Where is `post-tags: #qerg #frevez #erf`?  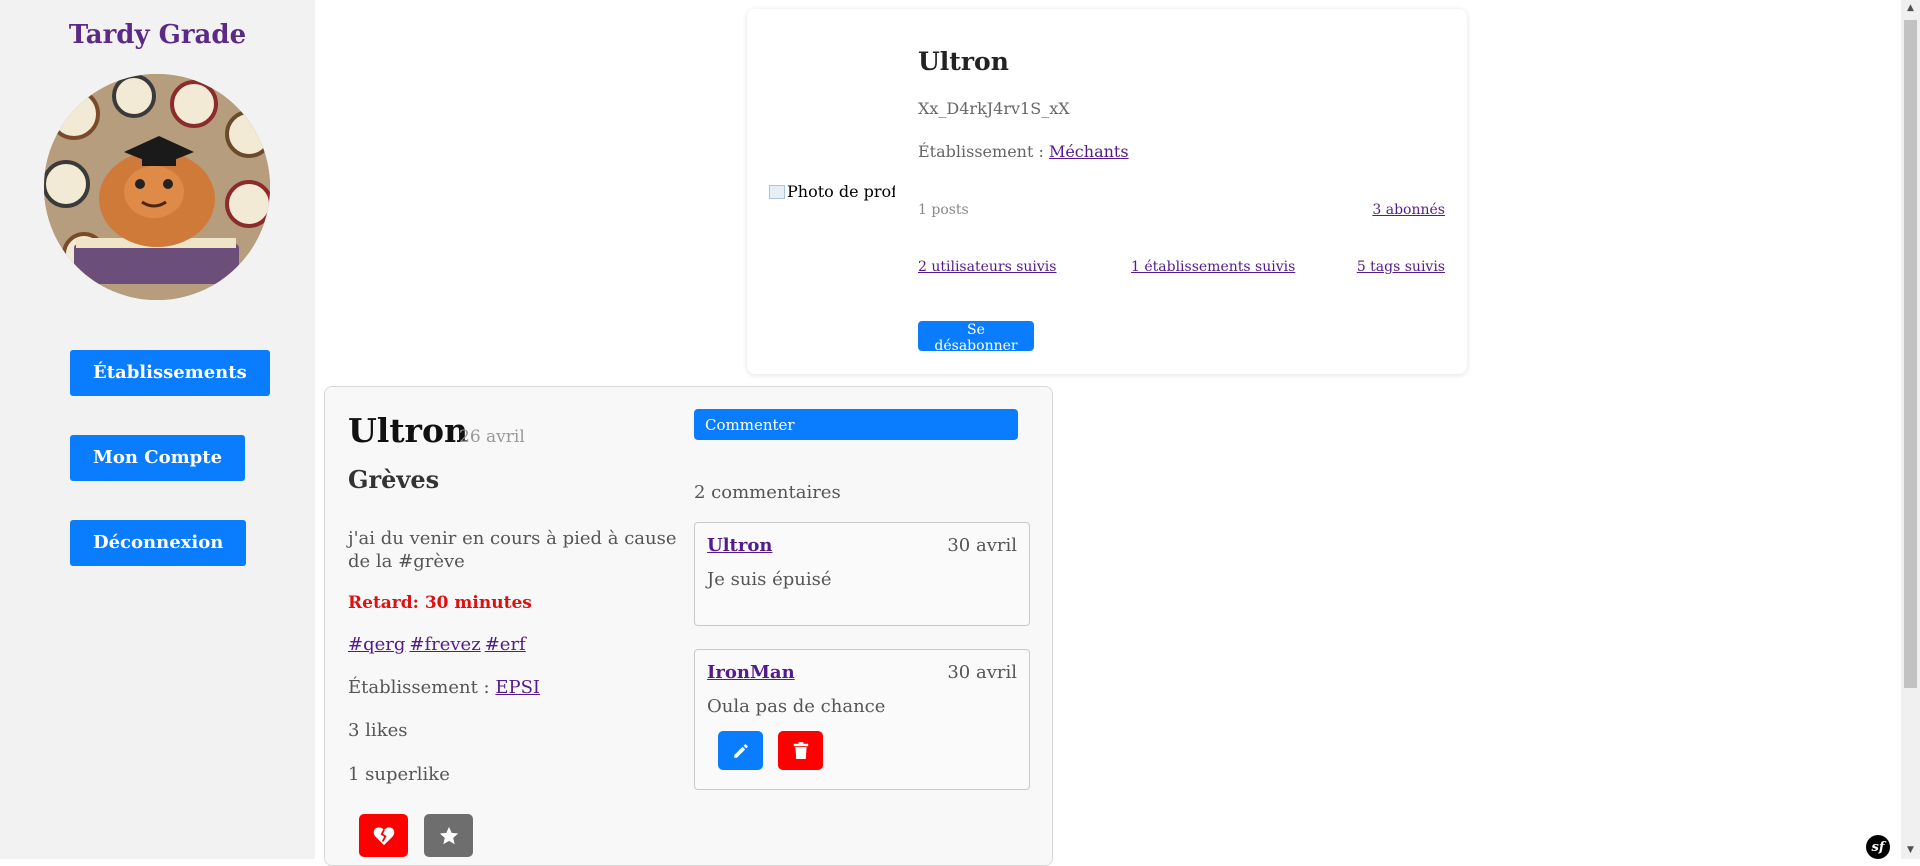
post-tags: #qerg #frevez #erf is located at coordinates (439, 644).